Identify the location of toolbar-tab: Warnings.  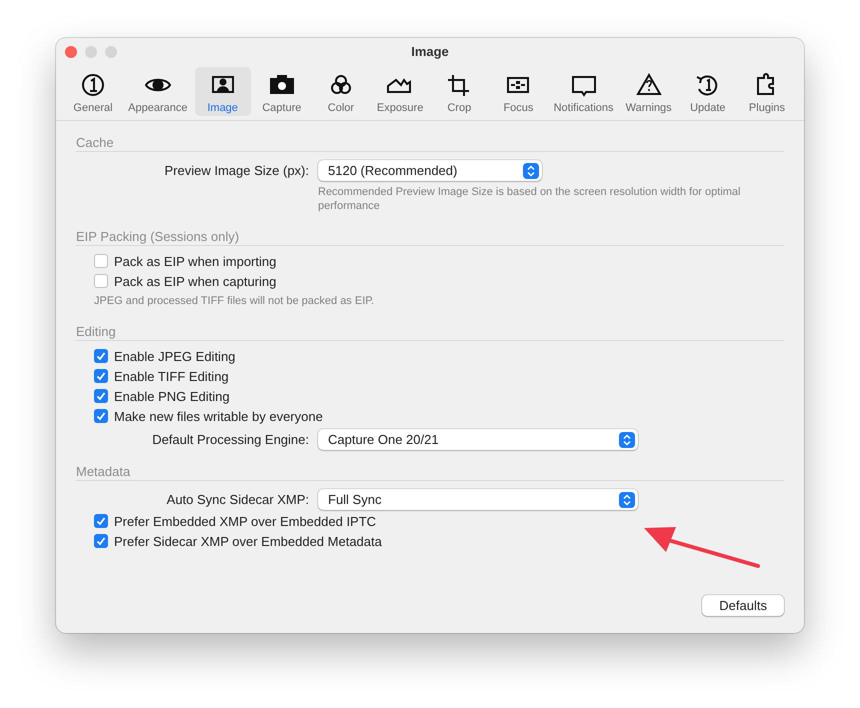
(648, 91).